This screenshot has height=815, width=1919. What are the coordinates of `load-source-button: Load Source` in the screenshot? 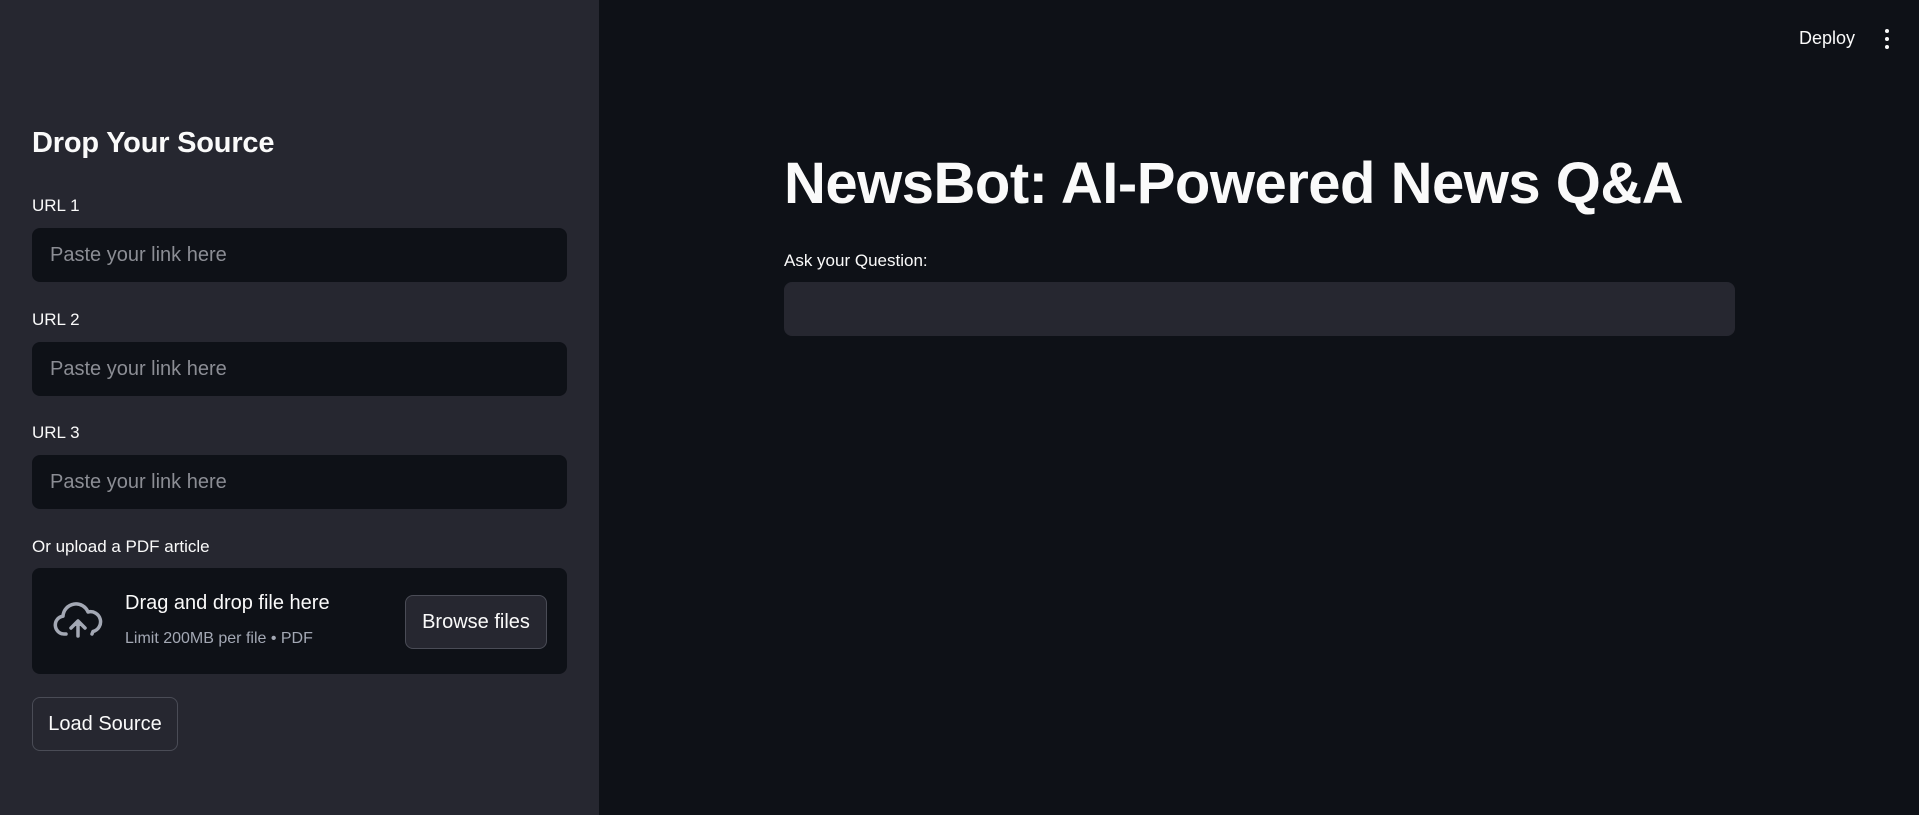 It's located at (105, 724).